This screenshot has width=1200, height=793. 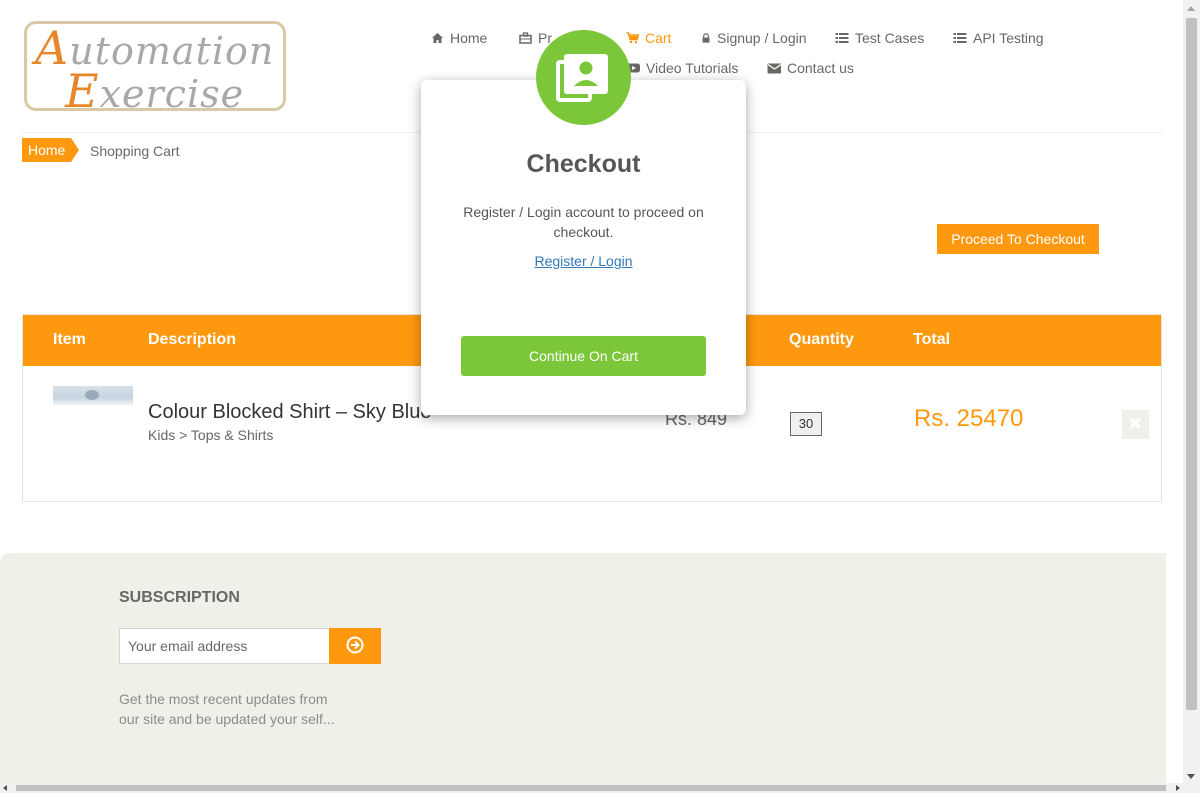 I want to click on close-icon: ✖, so click(x=1135, y=424).